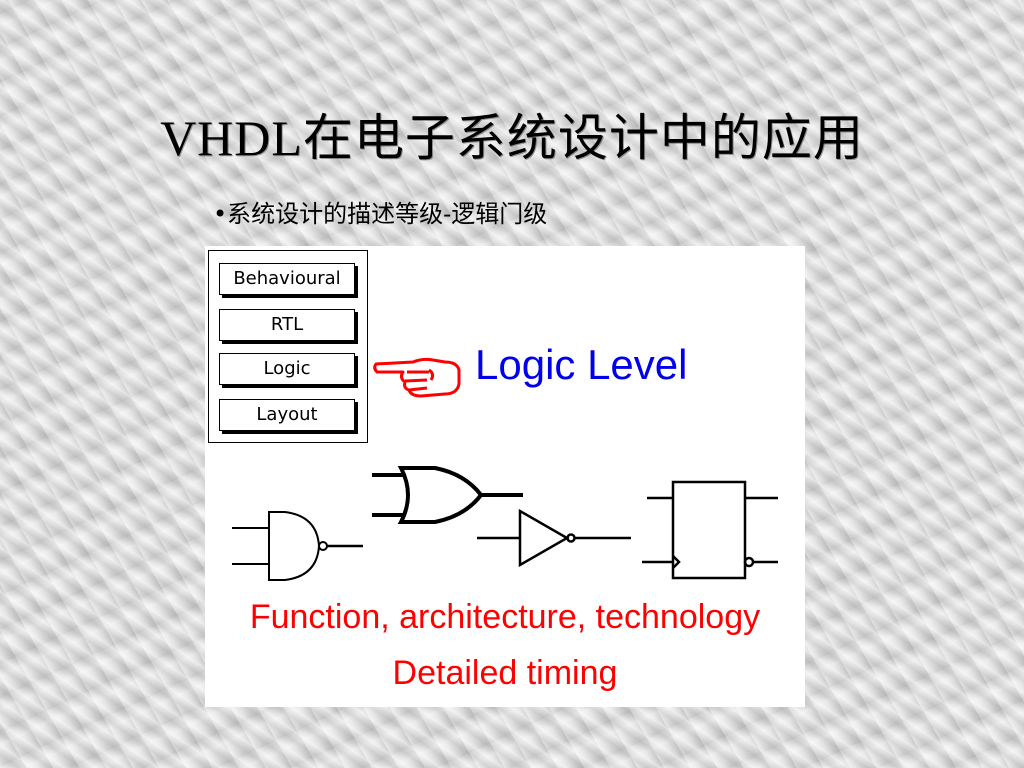 The image size is (1024, 768). What do you see at coordinates (512, 138) in the screenshot?
I see `slide-title: VHDL在电子系统设计中的应用` at bounding box center [512, 138].